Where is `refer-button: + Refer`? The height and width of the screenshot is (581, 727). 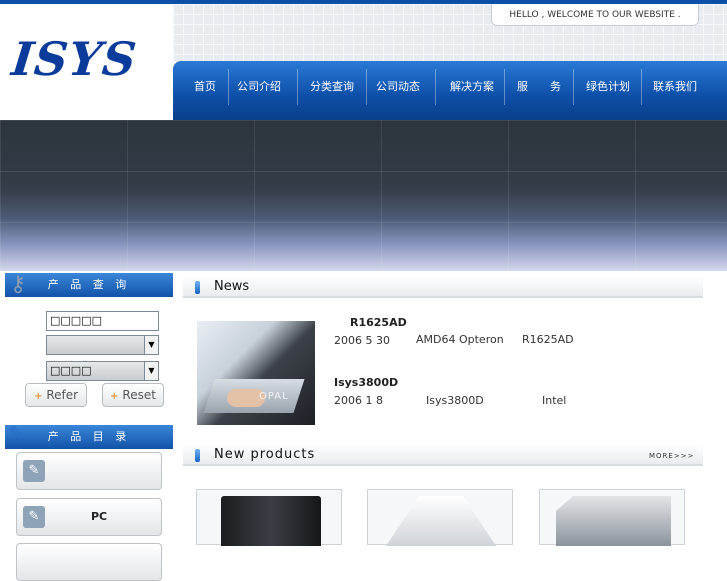
refer-button: + Refer is located at coordinates (56, 395).